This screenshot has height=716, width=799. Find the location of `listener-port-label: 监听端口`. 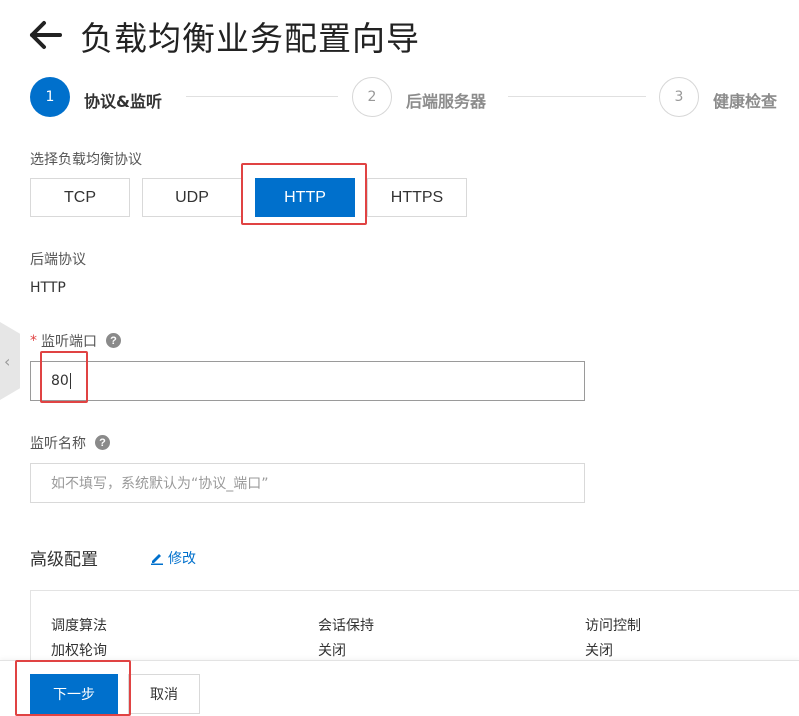

listener-port-label: 监听端口 is located at coordinates (69, 342).